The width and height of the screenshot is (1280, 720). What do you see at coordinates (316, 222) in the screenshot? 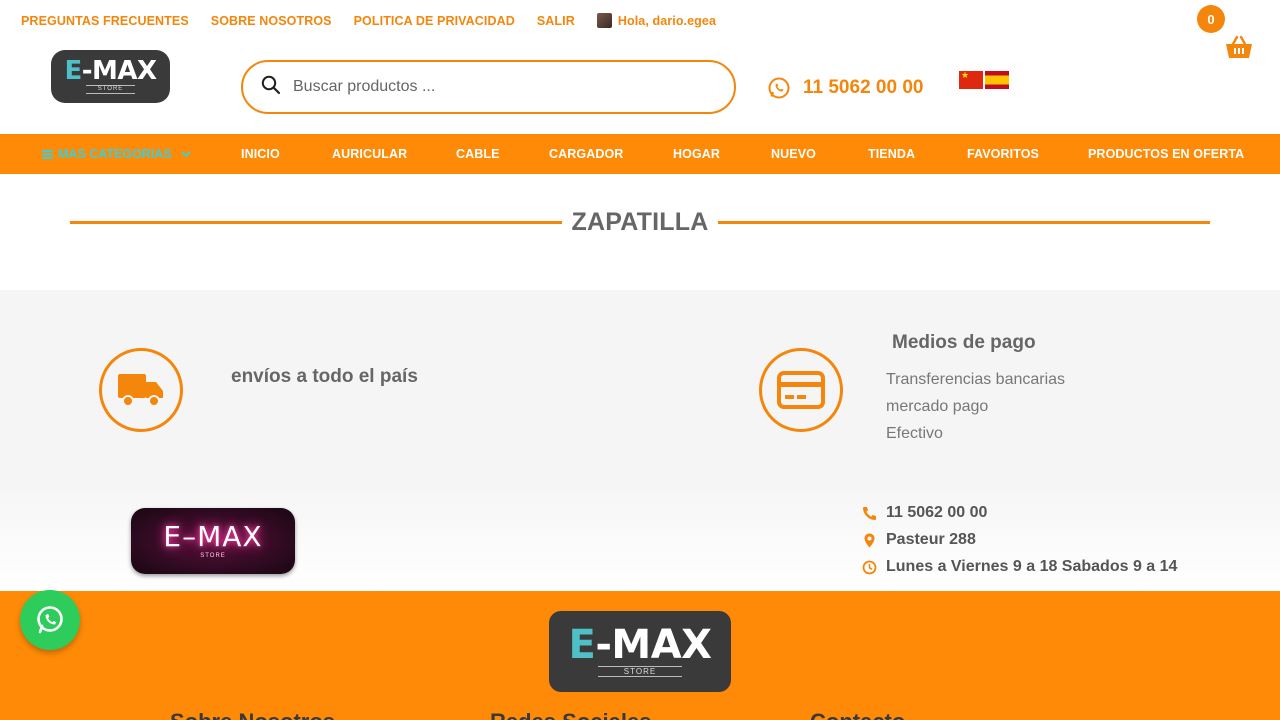
I see `heading-divider-left` at bounding box center [316, 222].